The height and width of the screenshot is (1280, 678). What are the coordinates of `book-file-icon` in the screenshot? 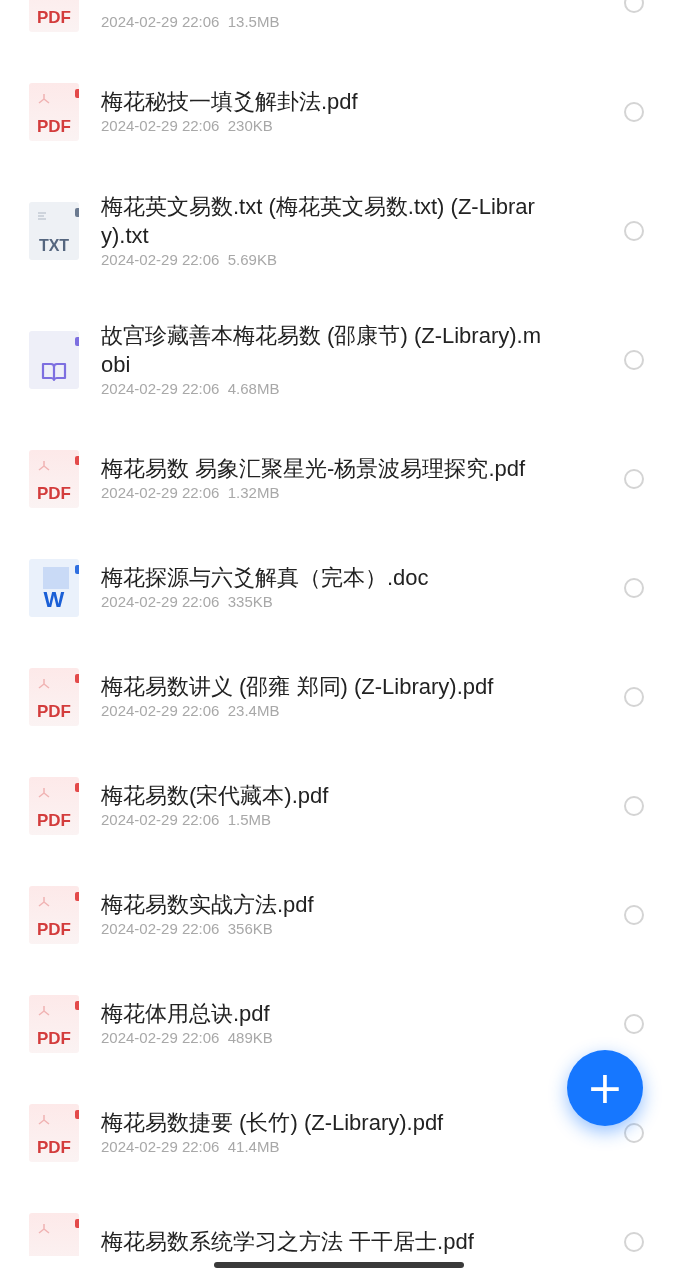 It's located at (54, 359).